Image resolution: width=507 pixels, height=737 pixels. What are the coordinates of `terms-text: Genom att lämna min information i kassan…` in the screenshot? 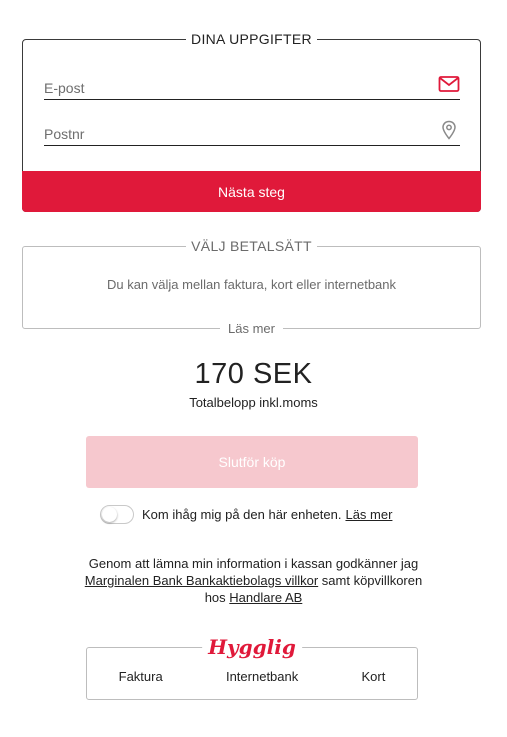 It's located at (253, 580).